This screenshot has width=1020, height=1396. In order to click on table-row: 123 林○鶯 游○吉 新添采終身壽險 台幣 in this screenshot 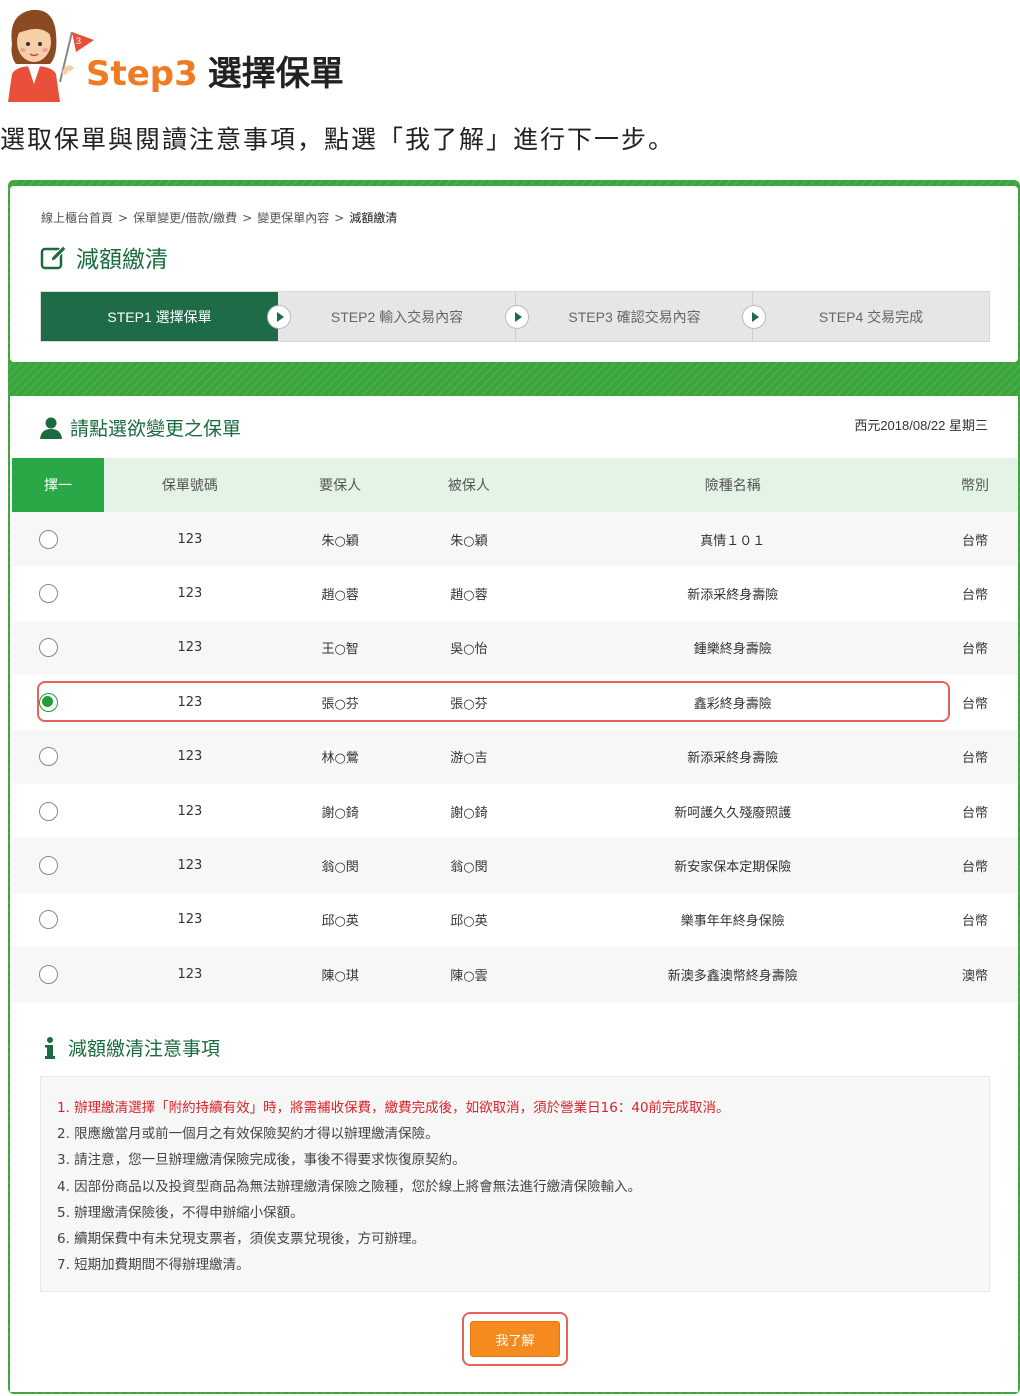, I will do `click(515, 756)`.